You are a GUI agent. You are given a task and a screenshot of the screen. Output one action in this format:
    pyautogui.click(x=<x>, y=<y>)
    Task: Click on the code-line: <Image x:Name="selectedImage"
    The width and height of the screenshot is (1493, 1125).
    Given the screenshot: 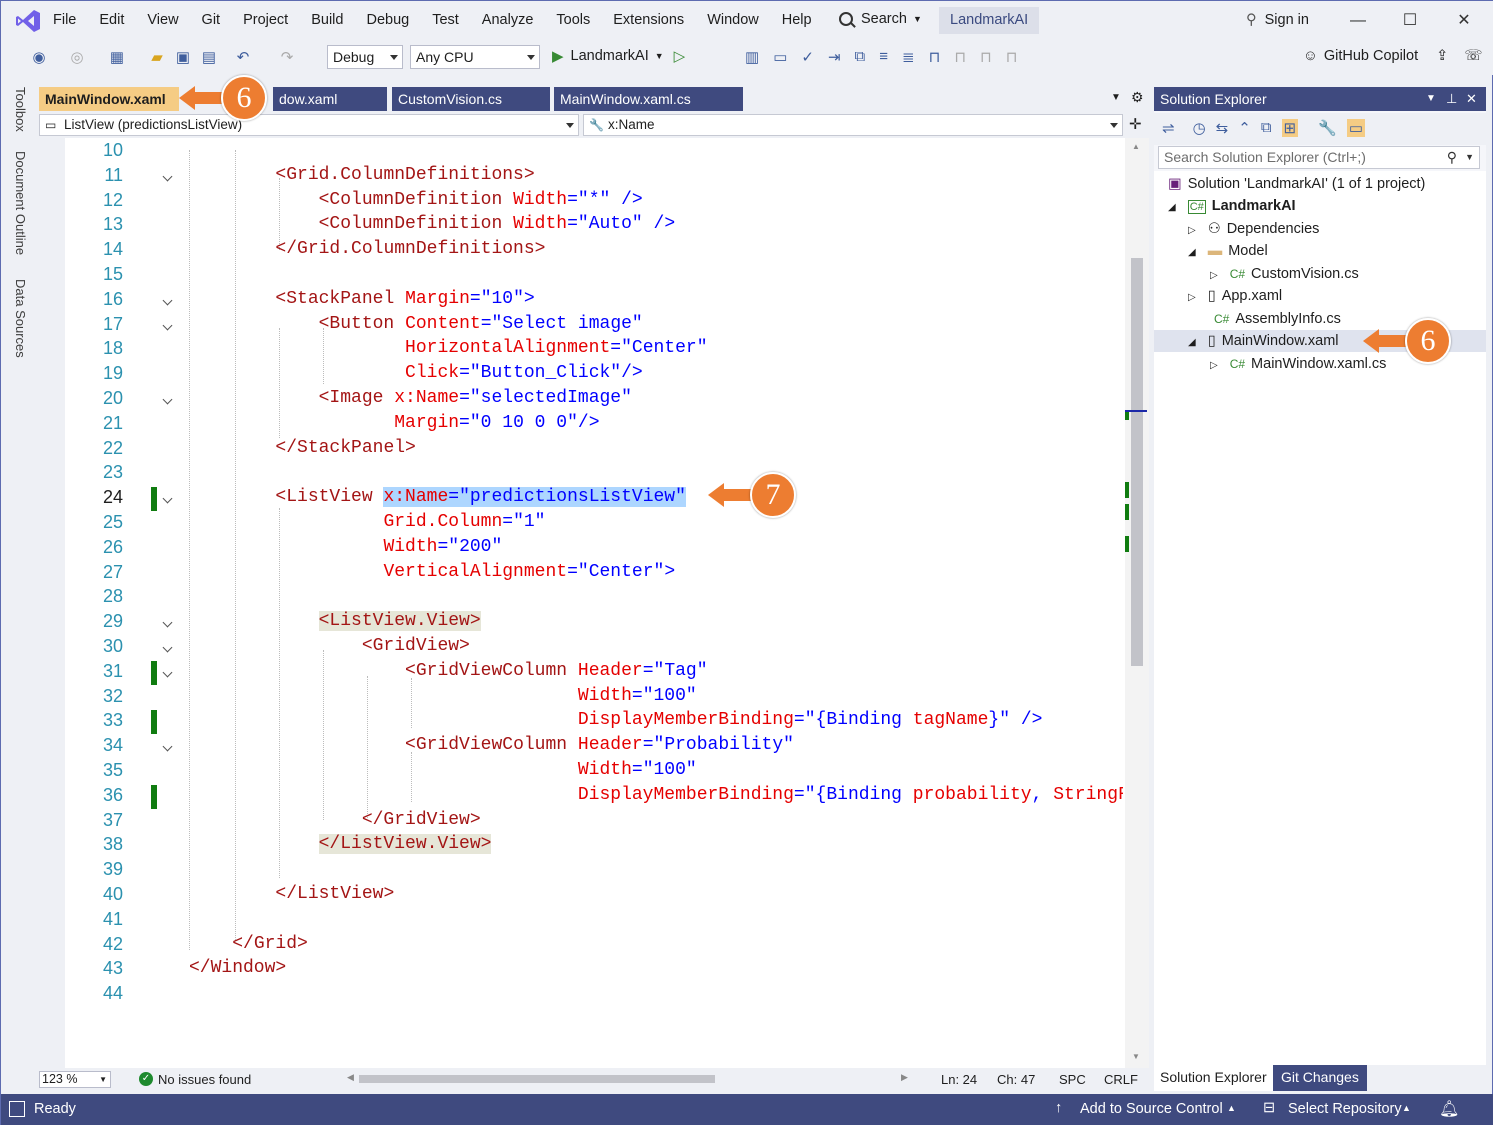 What is the action you would take?
    pyautogui.click(x=410, y=400)
    